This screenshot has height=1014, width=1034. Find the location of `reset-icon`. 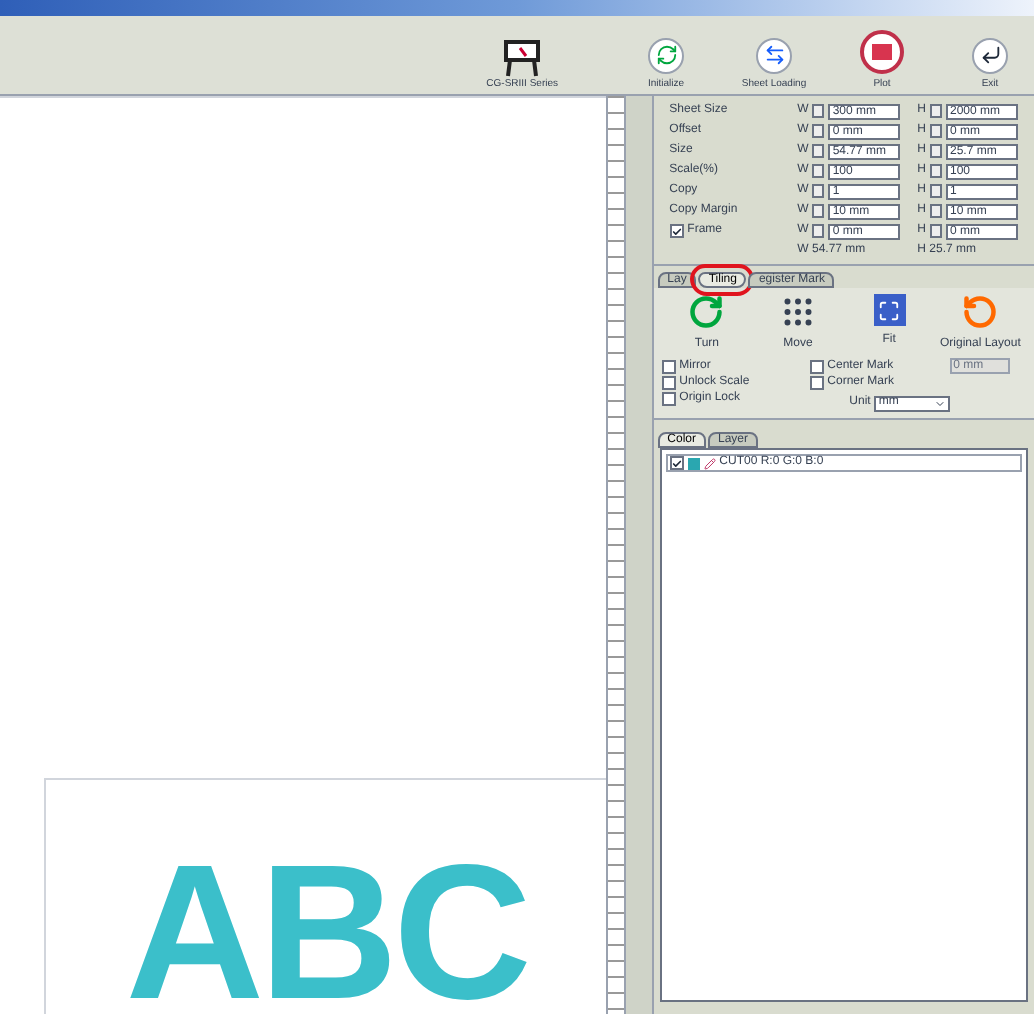

reset-icon is located at coordinates (980, 312).